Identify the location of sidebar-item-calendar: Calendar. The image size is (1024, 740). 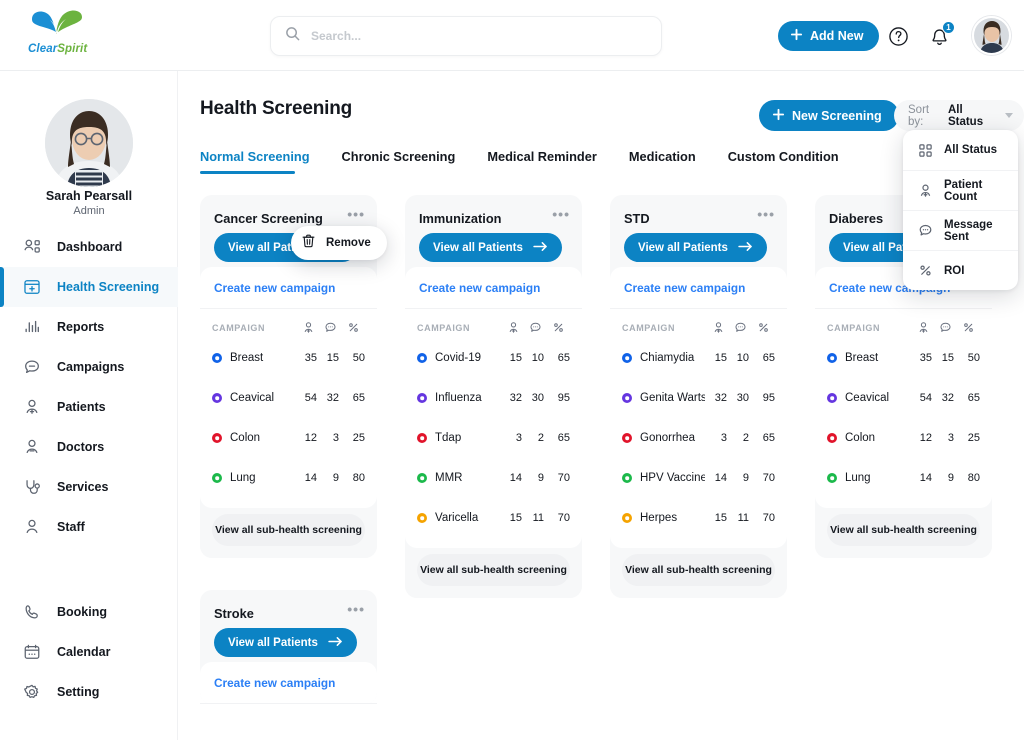
(89, 652).